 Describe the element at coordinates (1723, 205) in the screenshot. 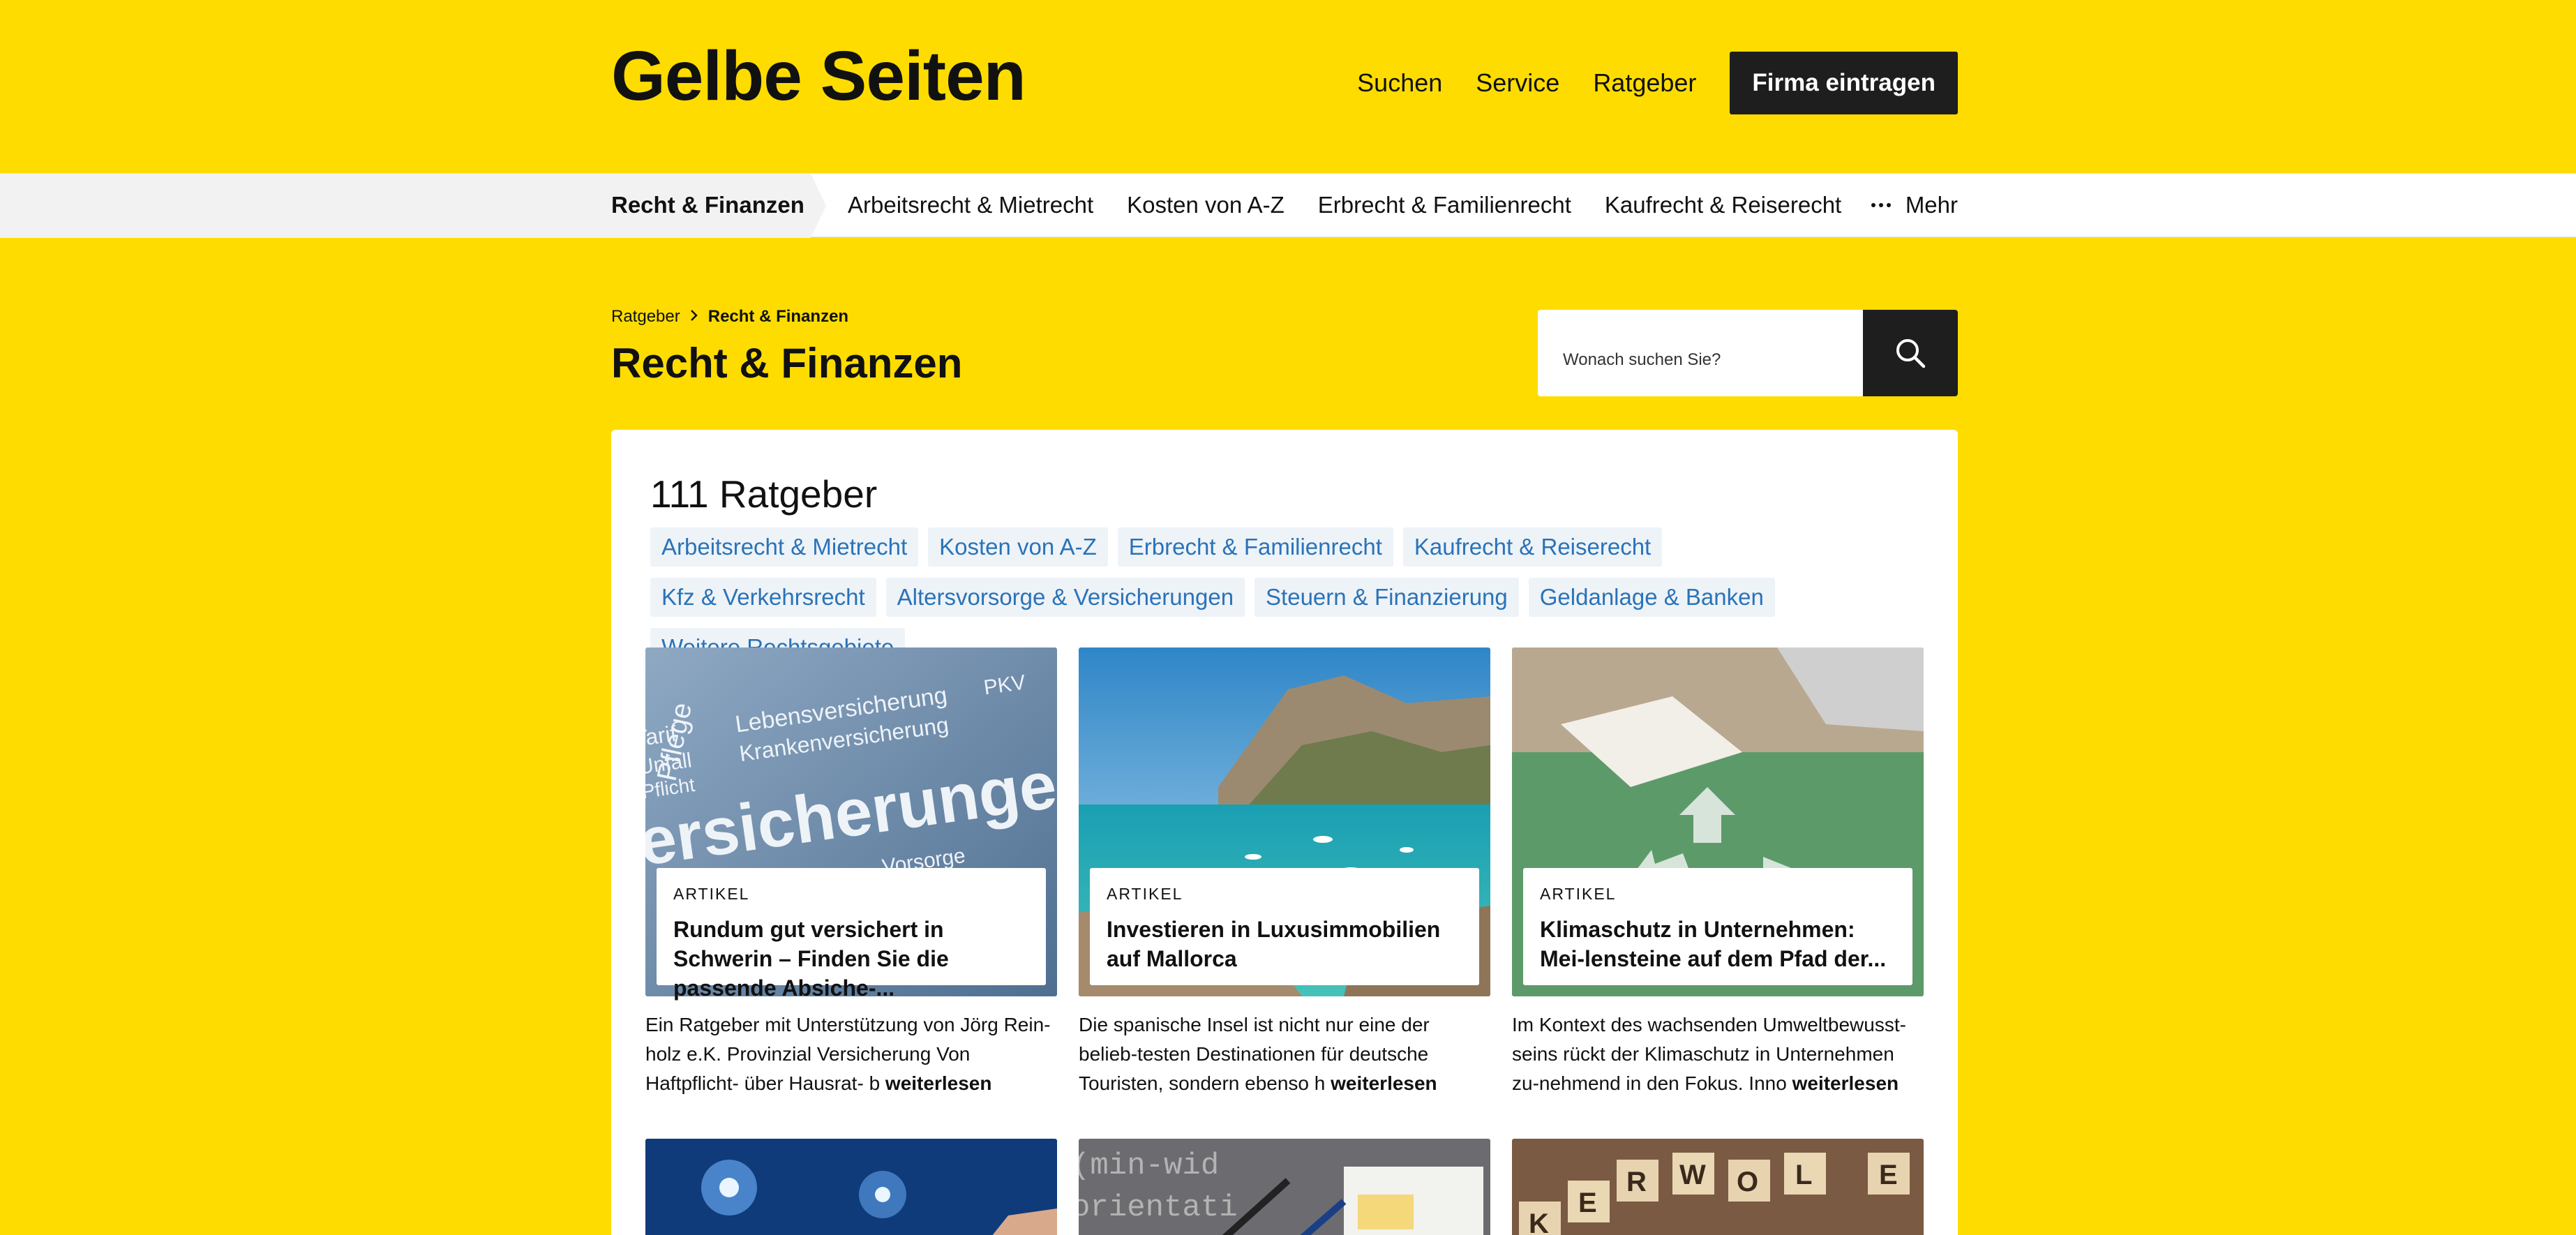

I see `subnav-item-kaufrecht: Kaufrecht & Reiserecht` at that location.